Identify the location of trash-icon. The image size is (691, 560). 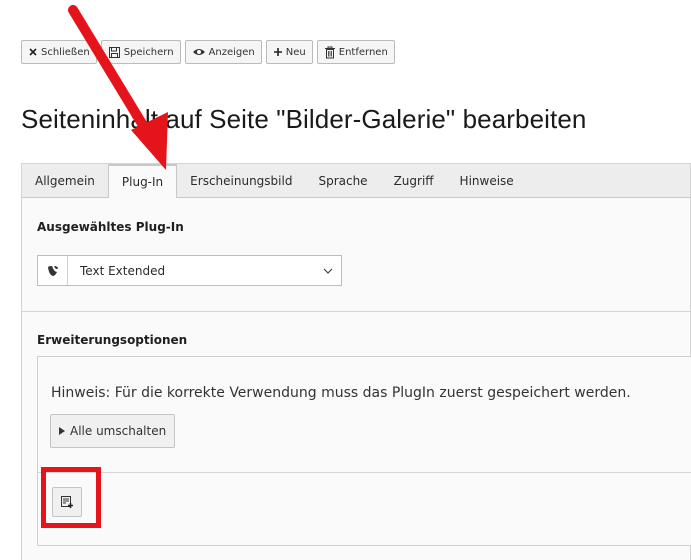
(329, 52).